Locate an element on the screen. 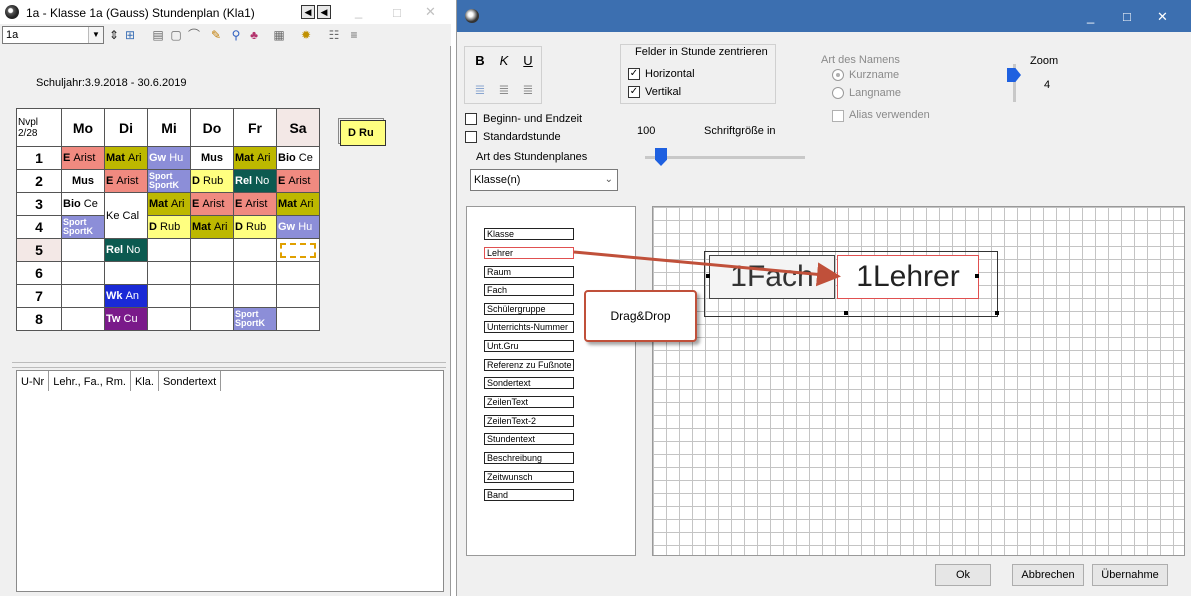 This screenshot has height=596, width=1191. maximize-icon: □ is located at coordinates (397, 12).